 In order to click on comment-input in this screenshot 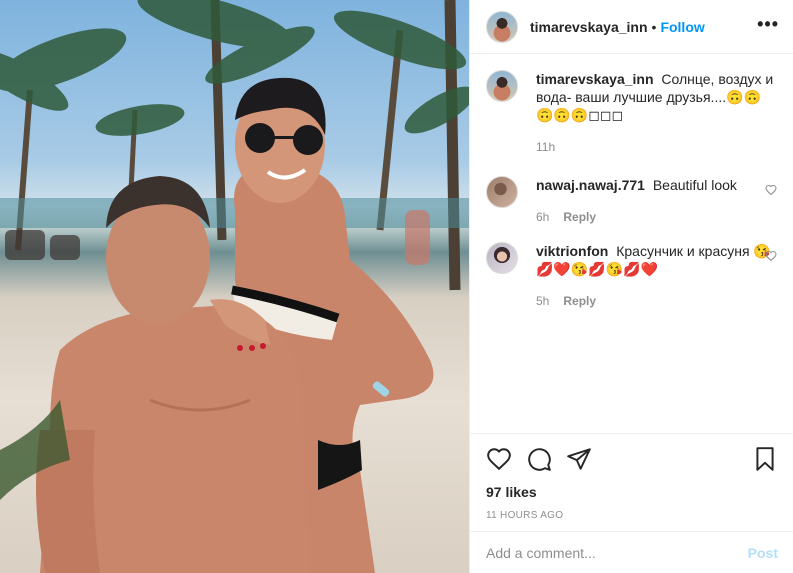, I will do `click(617, 552)`.